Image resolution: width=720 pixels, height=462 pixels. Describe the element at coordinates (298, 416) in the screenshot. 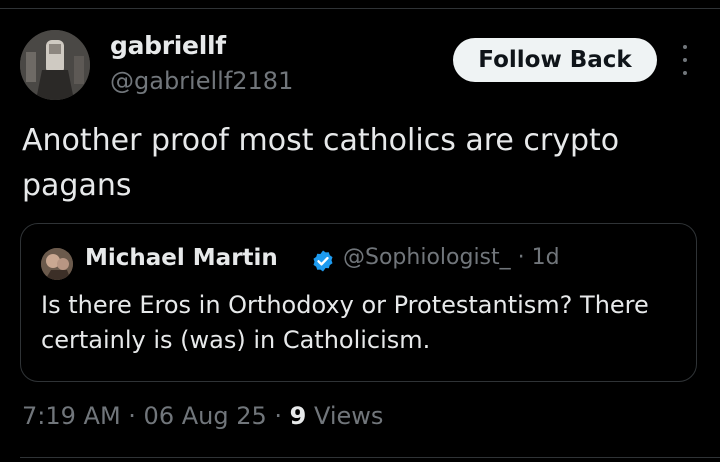

I see `views-count: 9` at that location.